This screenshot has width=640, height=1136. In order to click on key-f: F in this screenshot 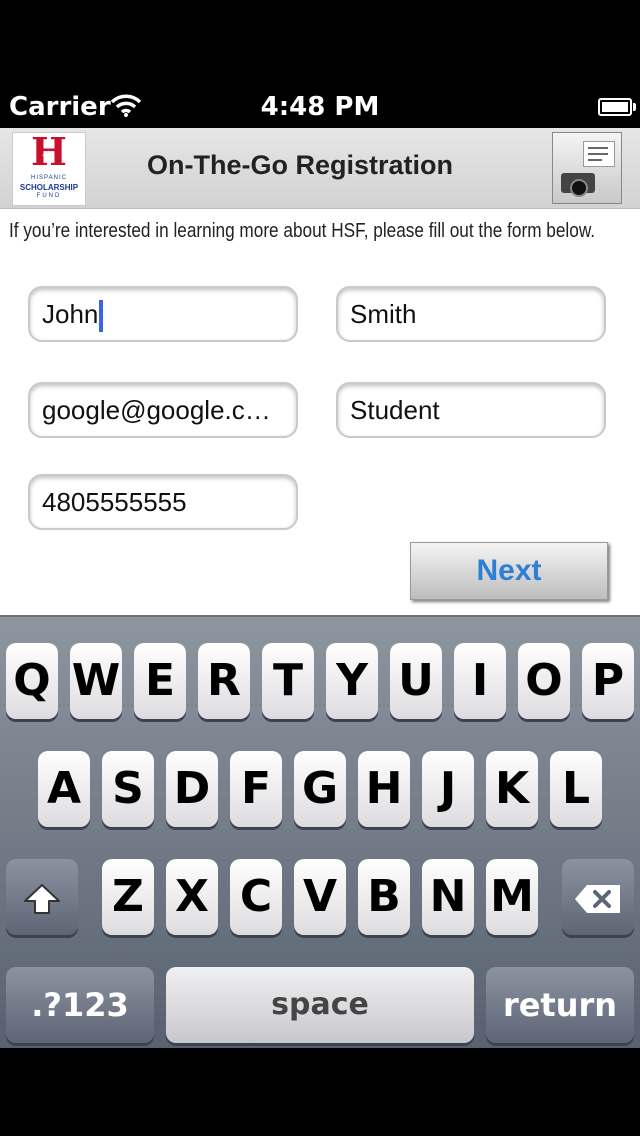, I will do `click(256, 789)`.